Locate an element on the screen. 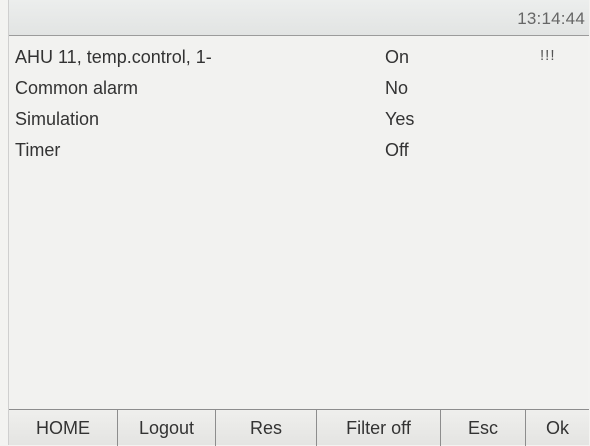 This screenshot has height=446, width=590. logout-button: Logout is located at coordinates (167, 428).